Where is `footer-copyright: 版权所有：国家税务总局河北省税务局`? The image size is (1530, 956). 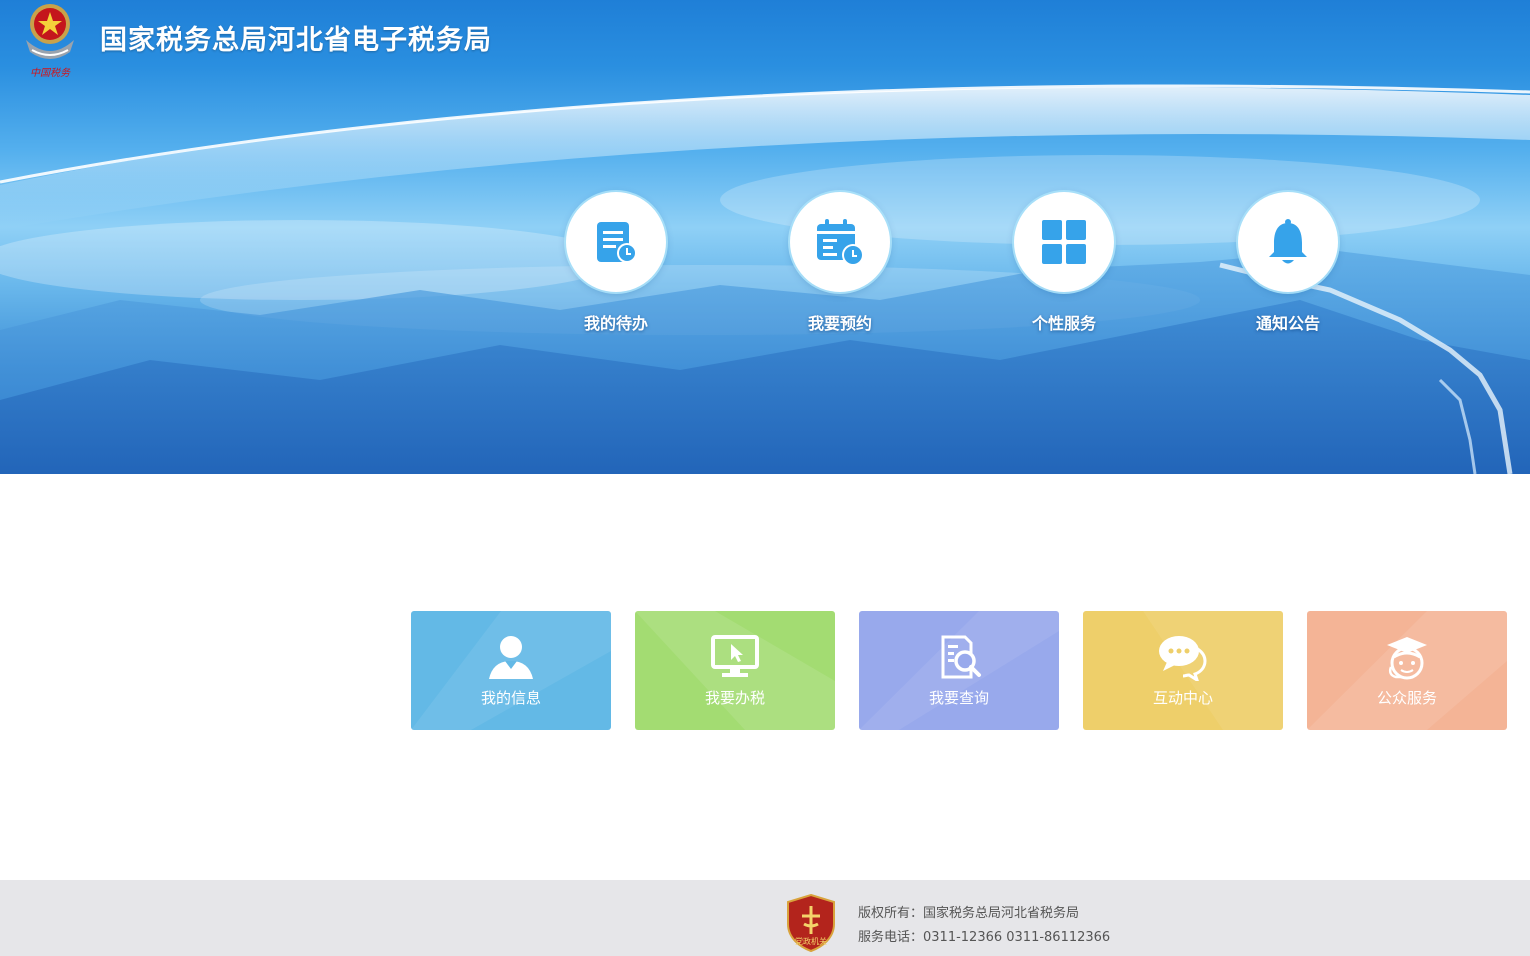
footer-copyright: 版权所有：国家税务总局河北省税务局 is located at coordinates (969, 913).